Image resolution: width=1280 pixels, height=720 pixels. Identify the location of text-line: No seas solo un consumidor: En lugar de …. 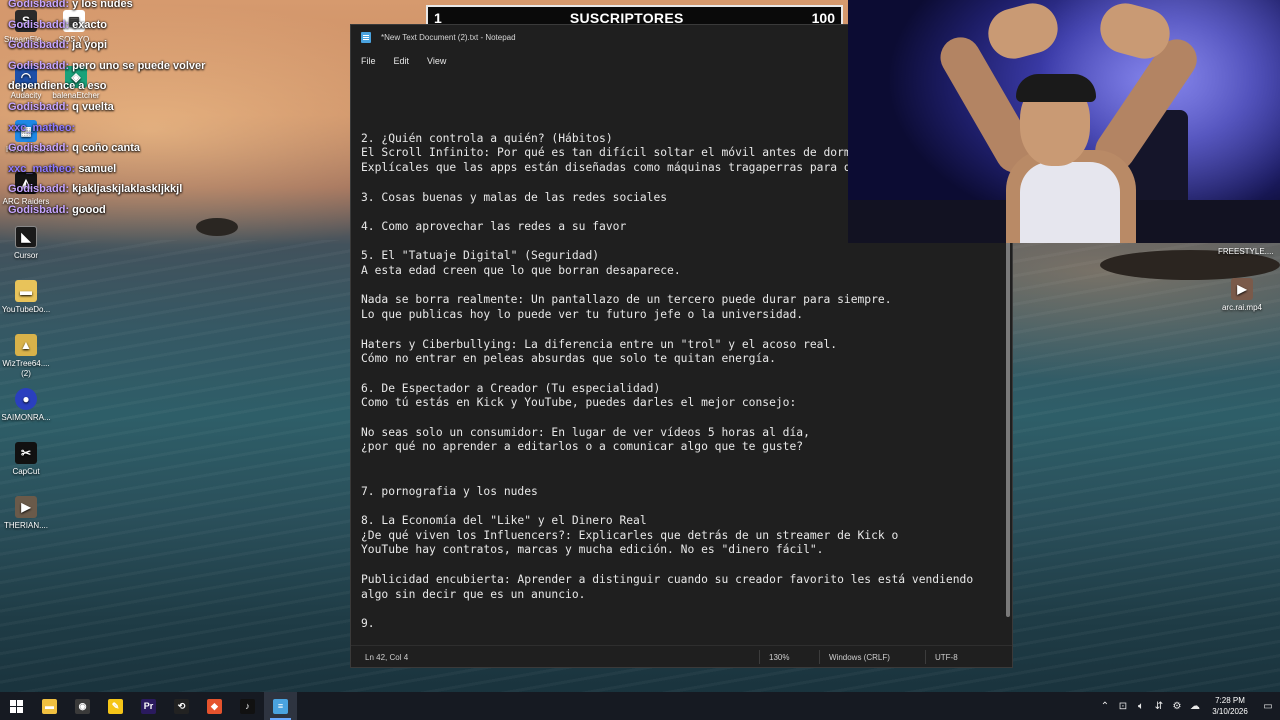
(585, 432).